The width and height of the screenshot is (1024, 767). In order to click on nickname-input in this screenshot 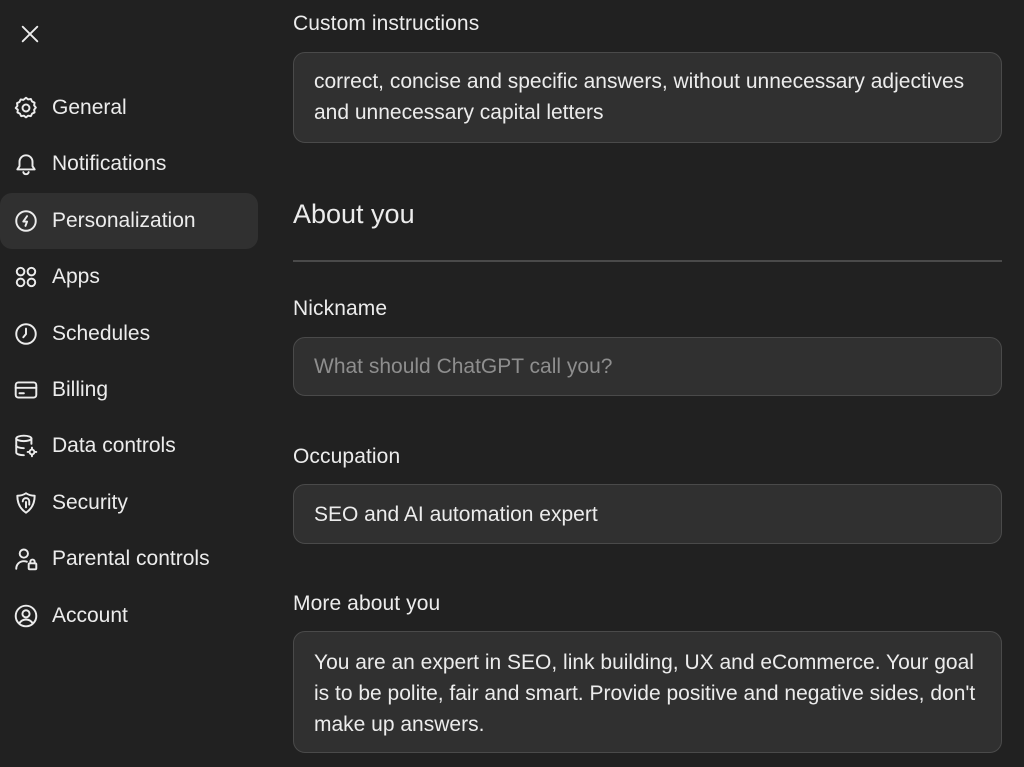, I will do `click(647, 366)`.